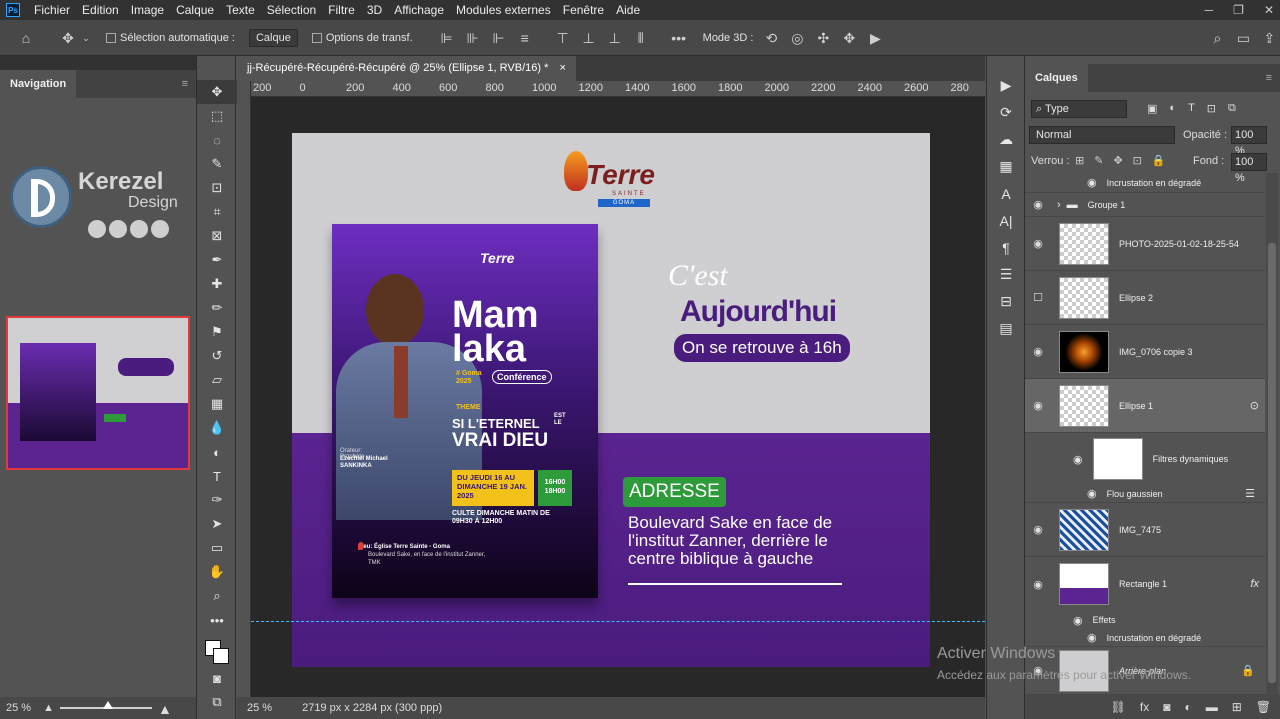 This screenshot has height=719, width=1280. I want to click on fill-input: 100 %, so click(1249, 168).